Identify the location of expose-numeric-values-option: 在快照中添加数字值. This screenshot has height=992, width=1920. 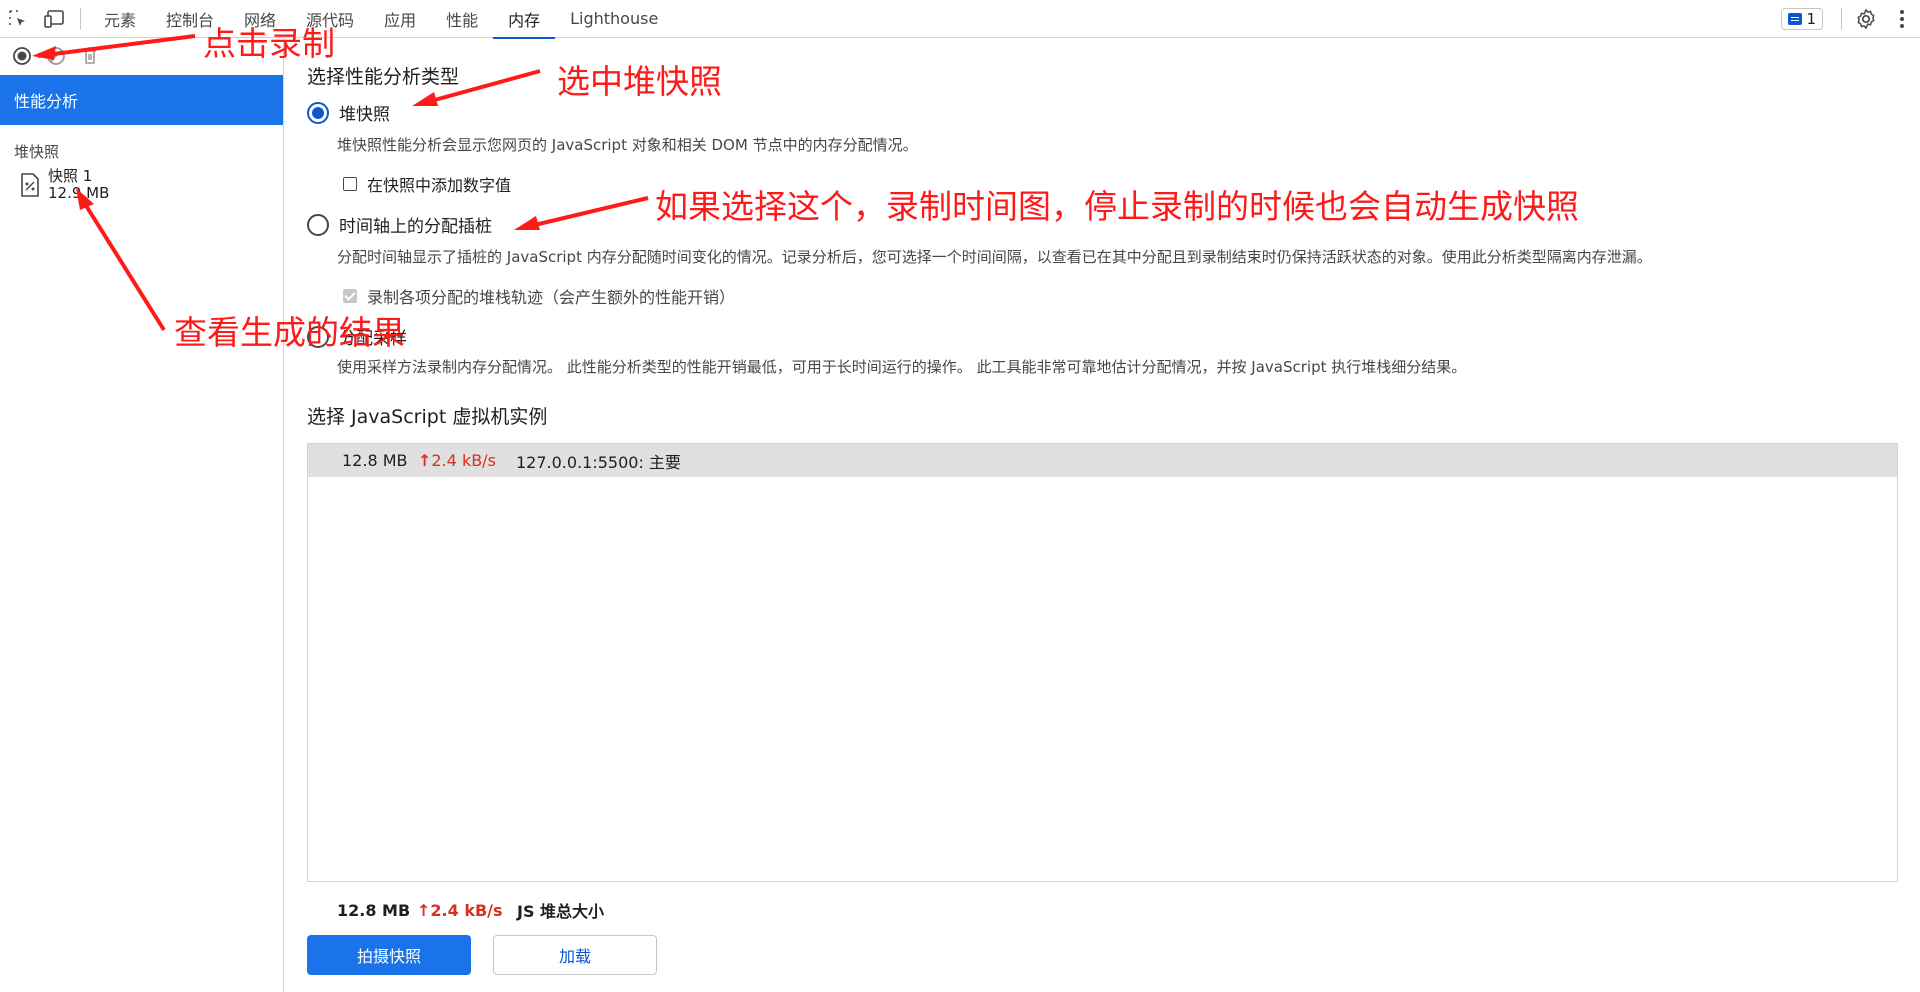
(427, 184).